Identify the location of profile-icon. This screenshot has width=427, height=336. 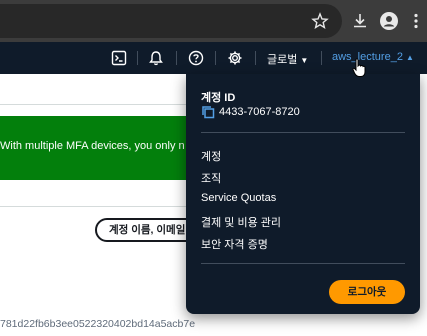
(389, 21).